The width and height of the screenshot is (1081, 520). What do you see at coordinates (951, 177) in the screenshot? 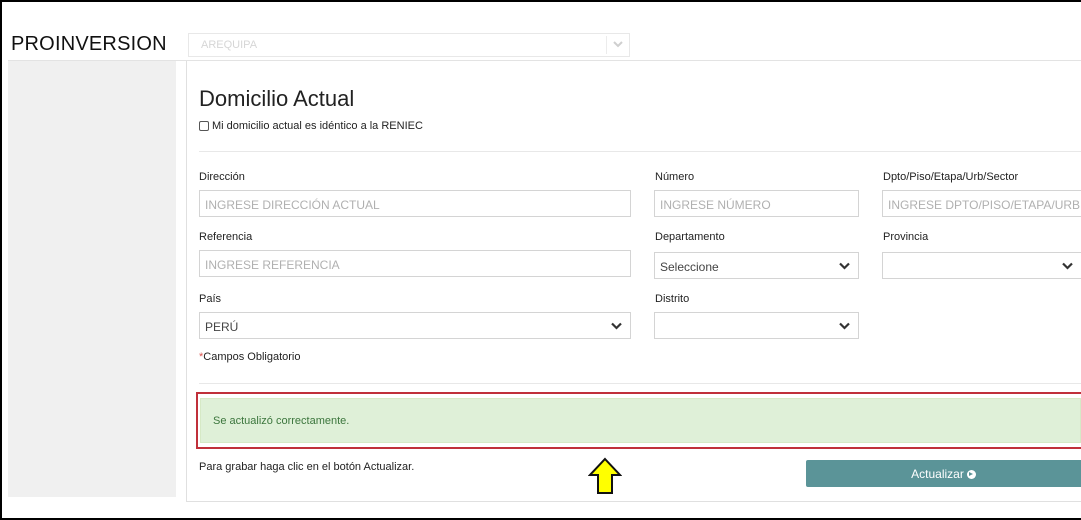
I see `dpto-label: Dpto/Piso/Etapa/Urb/Sector` at bounding box center [951, 177].